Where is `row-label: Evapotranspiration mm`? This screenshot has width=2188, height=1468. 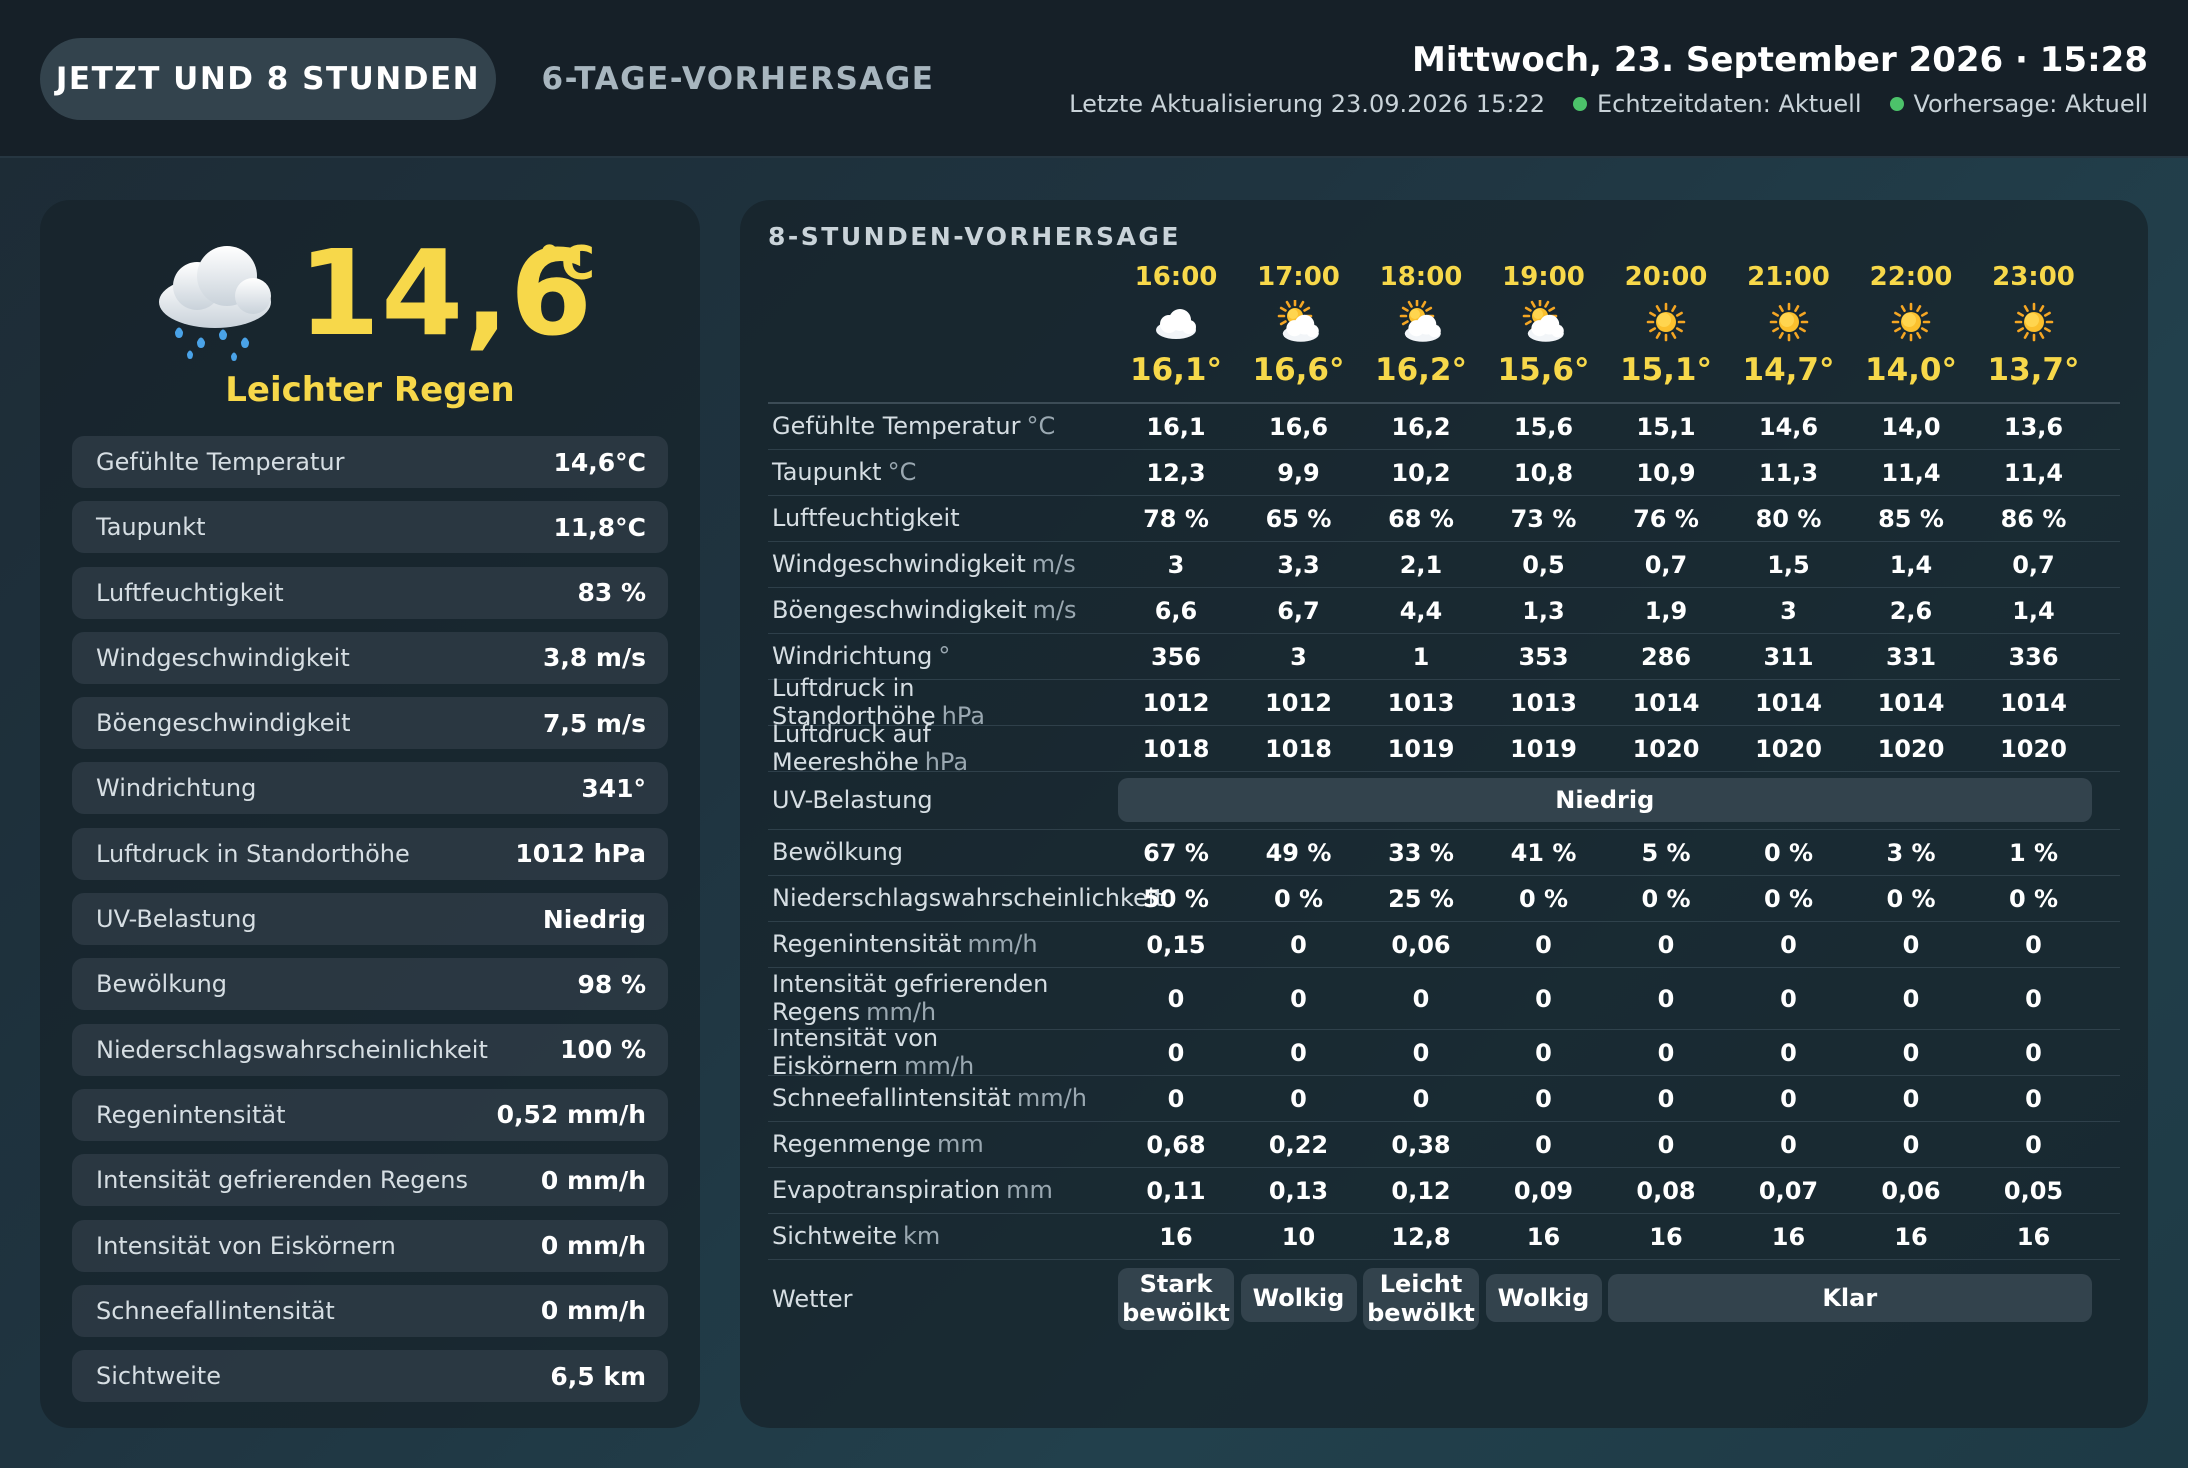
row-label: Evapotranspiration mm is located at coordinates (952, 1190).